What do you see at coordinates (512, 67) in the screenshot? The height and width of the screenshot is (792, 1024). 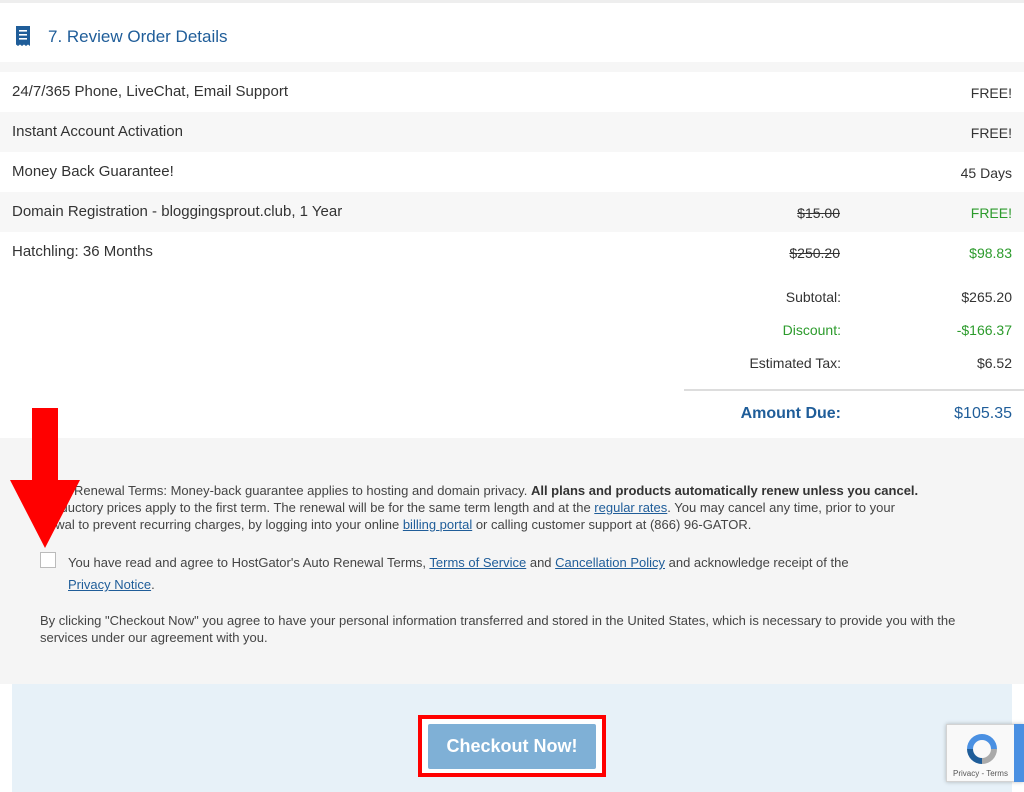 I see `section-divider` at bounding box center [512, 67].